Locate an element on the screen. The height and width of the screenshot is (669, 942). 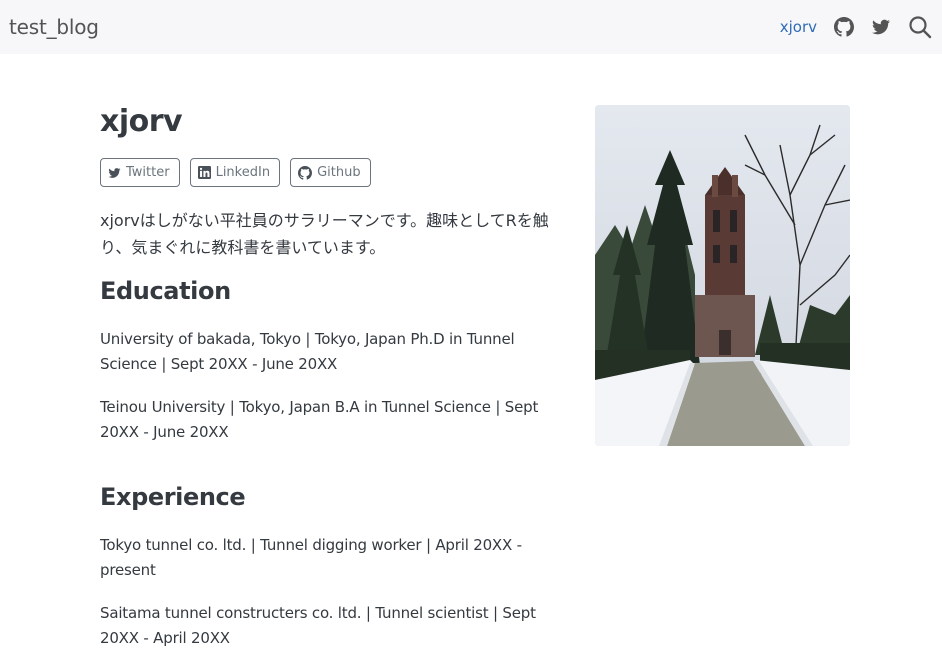
linkedin-link-label: LinkedIn is located at coordinates (243, 172).